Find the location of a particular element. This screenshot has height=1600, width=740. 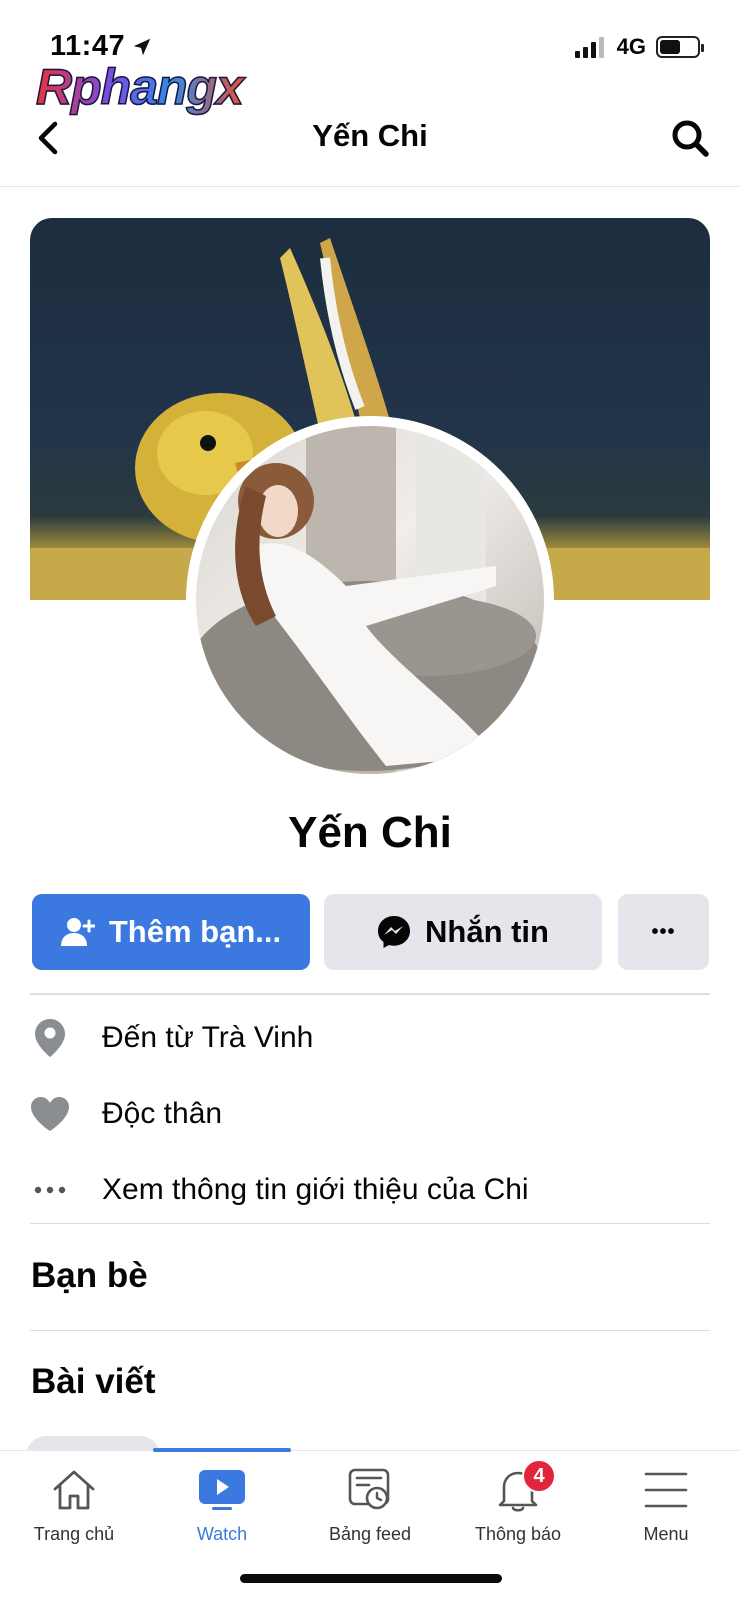

network-label: 4G is located at coordinates (631, 46).